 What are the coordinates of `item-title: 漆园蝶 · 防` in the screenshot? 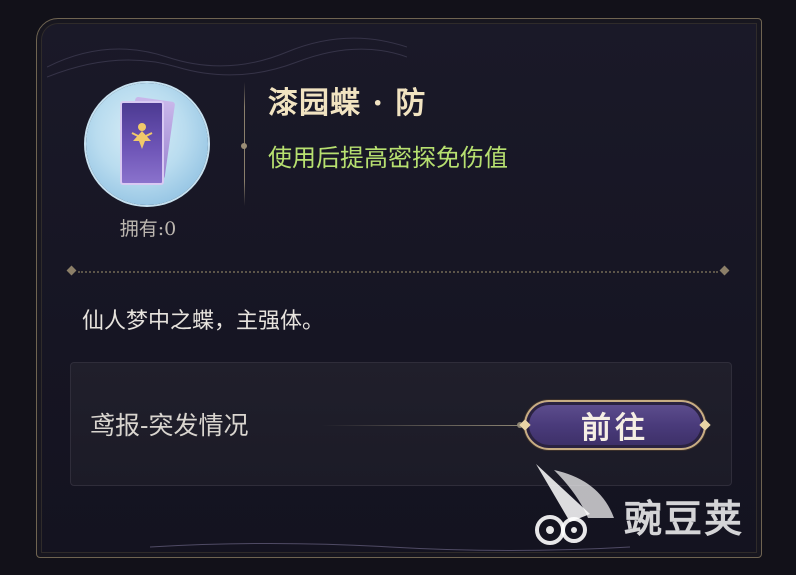 It's located at (347, 103).